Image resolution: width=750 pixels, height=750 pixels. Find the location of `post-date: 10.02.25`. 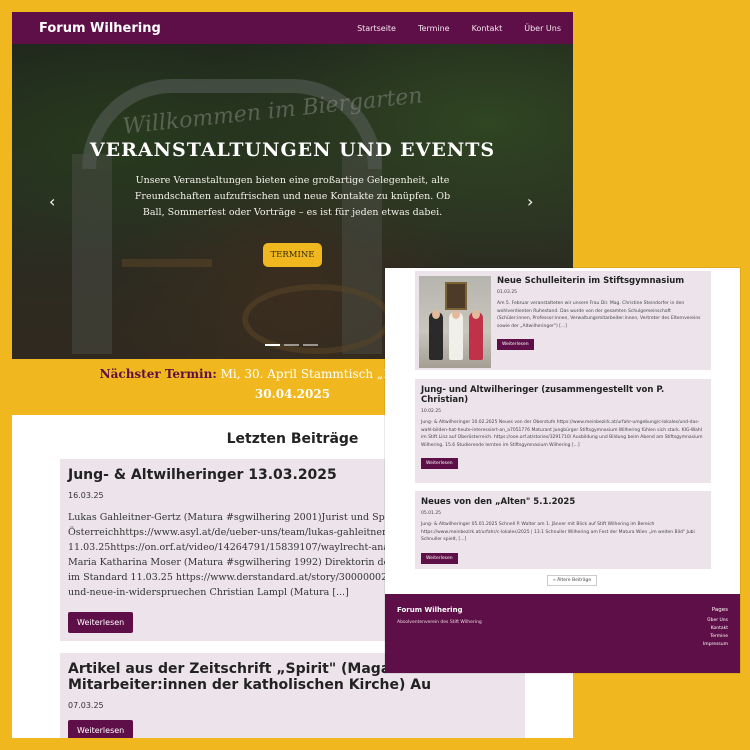

post-date: 10.02.25 is located at coordinates (431, 411).